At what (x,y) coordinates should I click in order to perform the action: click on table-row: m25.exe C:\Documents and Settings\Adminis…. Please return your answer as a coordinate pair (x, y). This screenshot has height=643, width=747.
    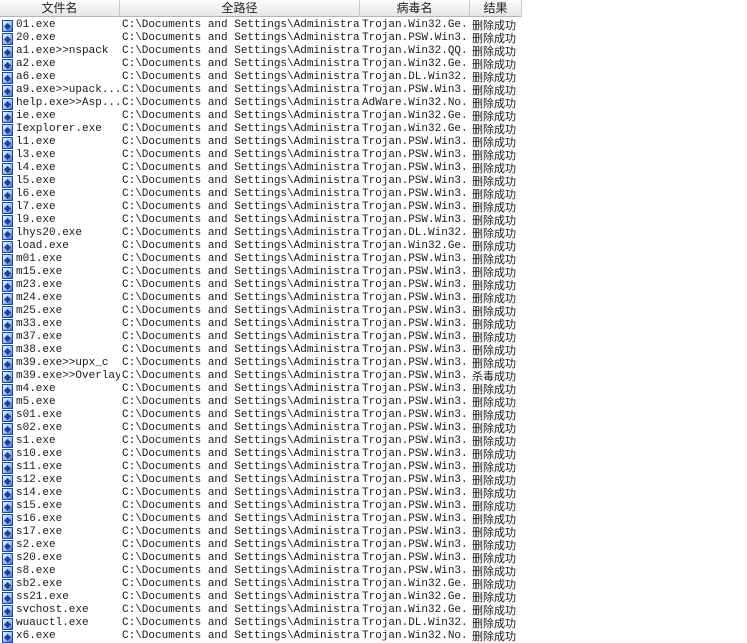
    Looking at the image, I should click on (261, 311).